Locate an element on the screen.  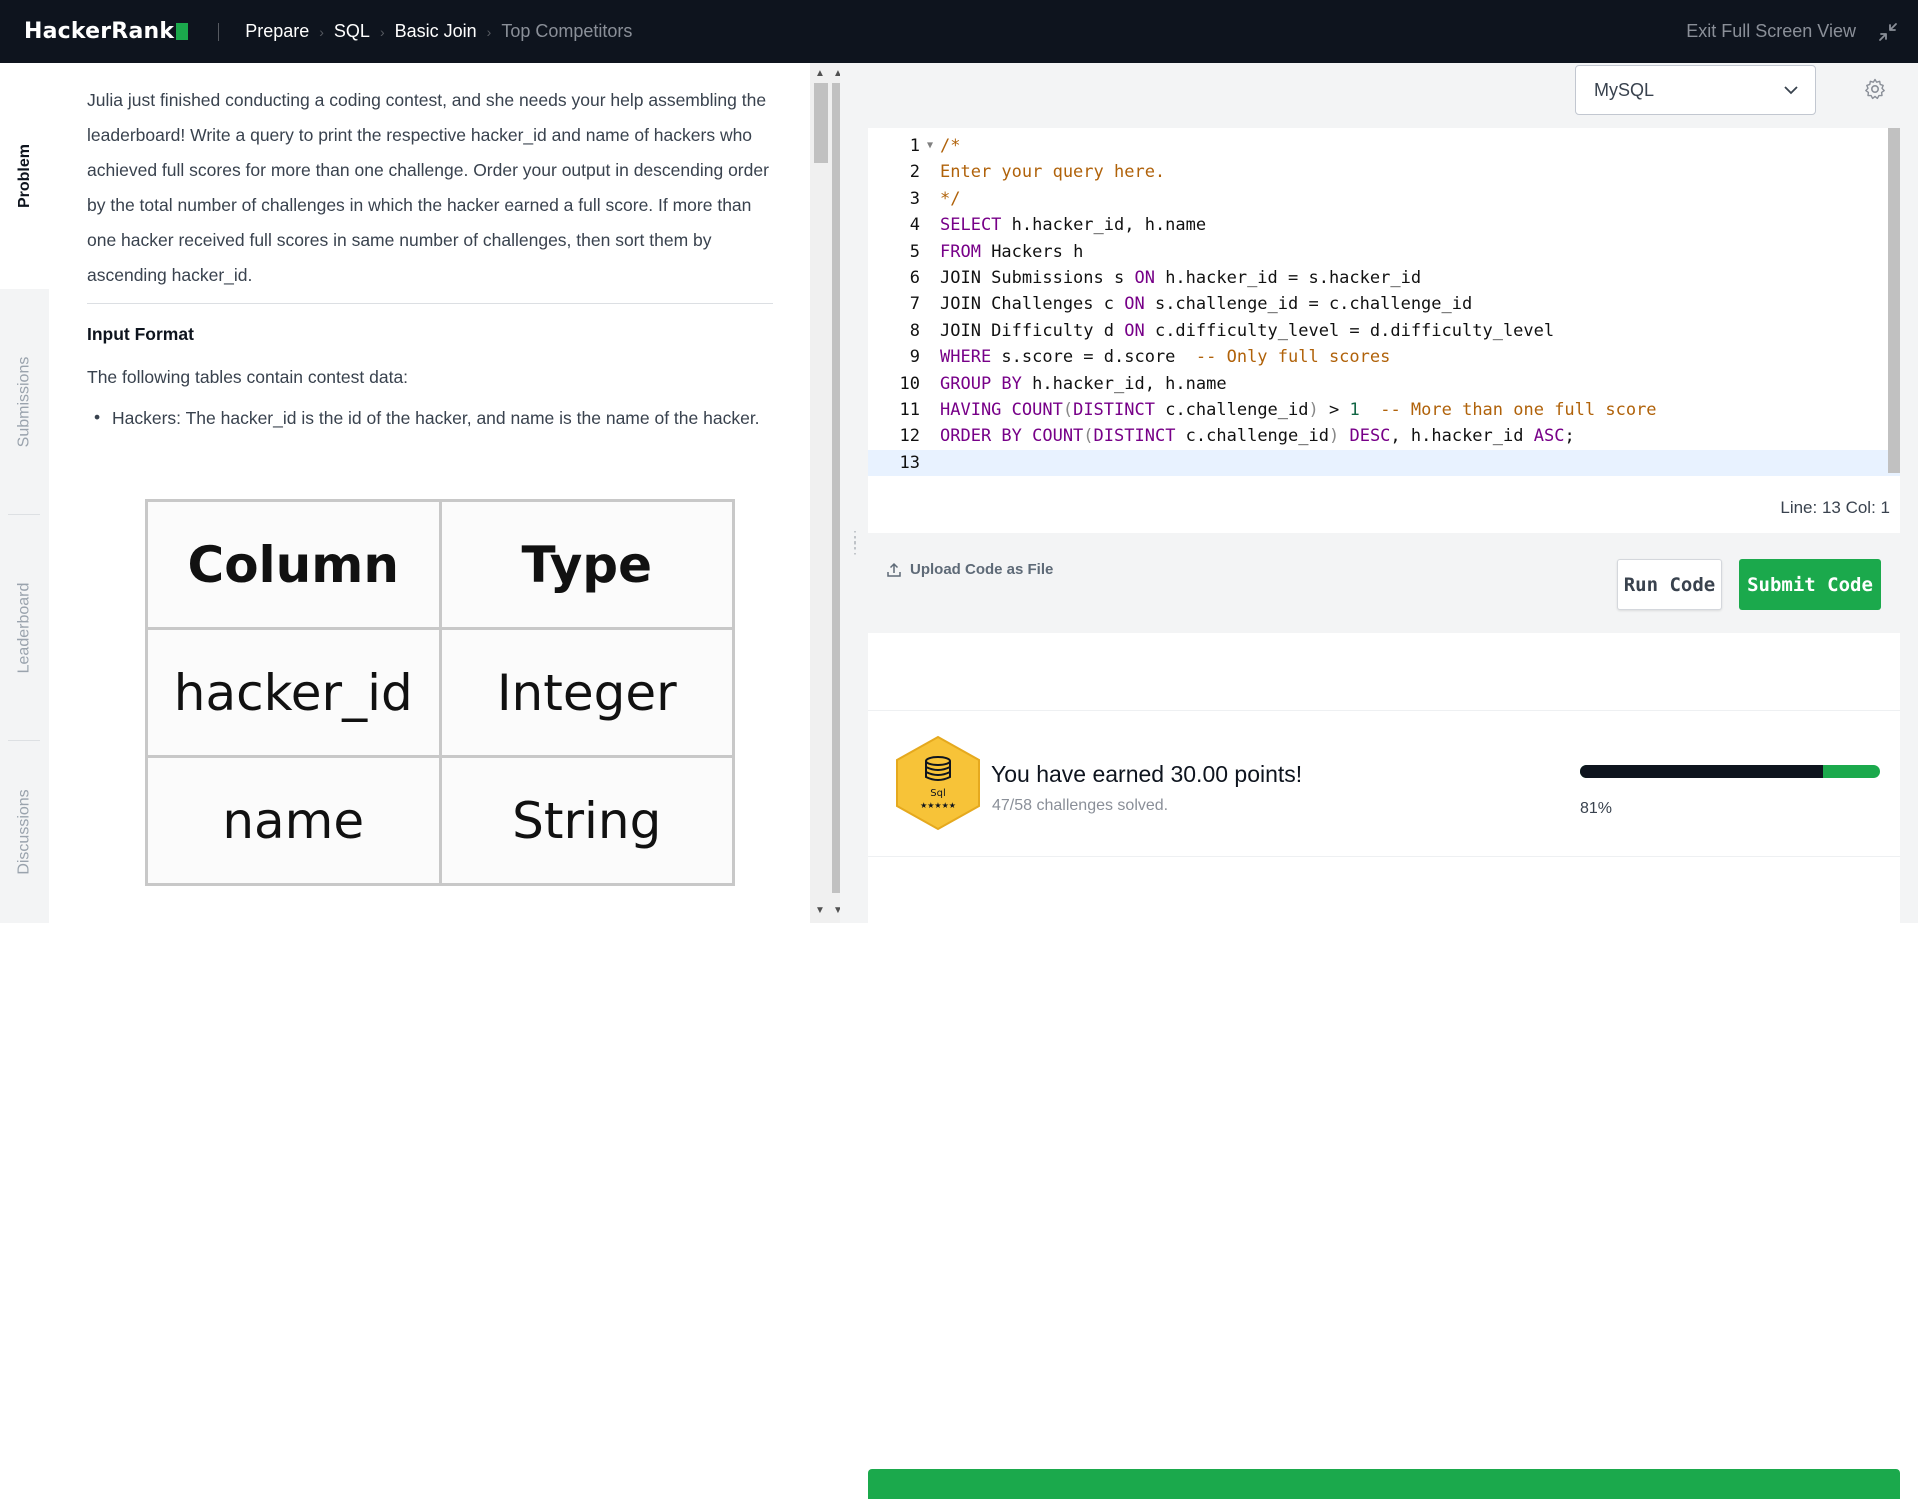
input-format-heading: Input Format is located at coordinates (140, 334).